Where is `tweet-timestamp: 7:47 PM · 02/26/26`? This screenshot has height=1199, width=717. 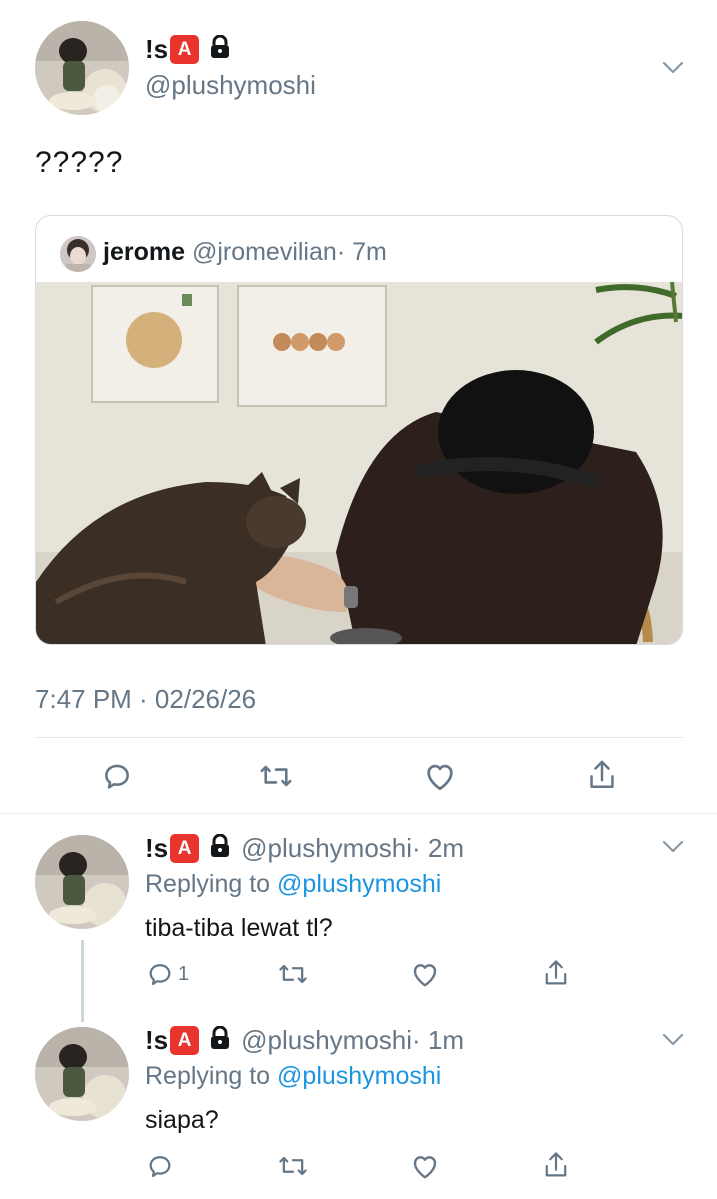
tweet-timestamp: 7:47 PM · 02/26/26 is located at coordinates (145, 699).